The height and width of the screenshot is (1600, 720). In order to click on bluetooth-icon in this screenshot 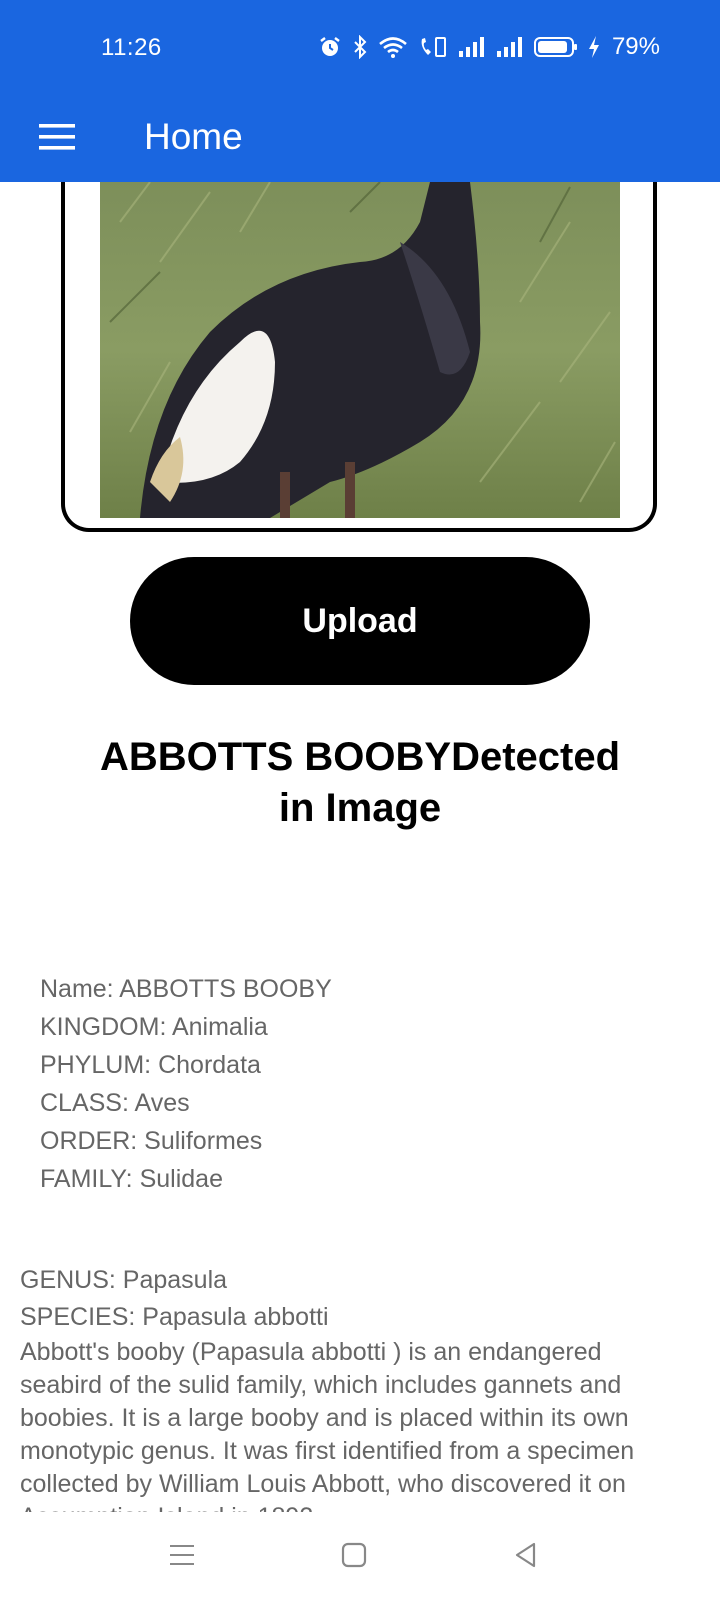, I will do `click(360, 47)`.